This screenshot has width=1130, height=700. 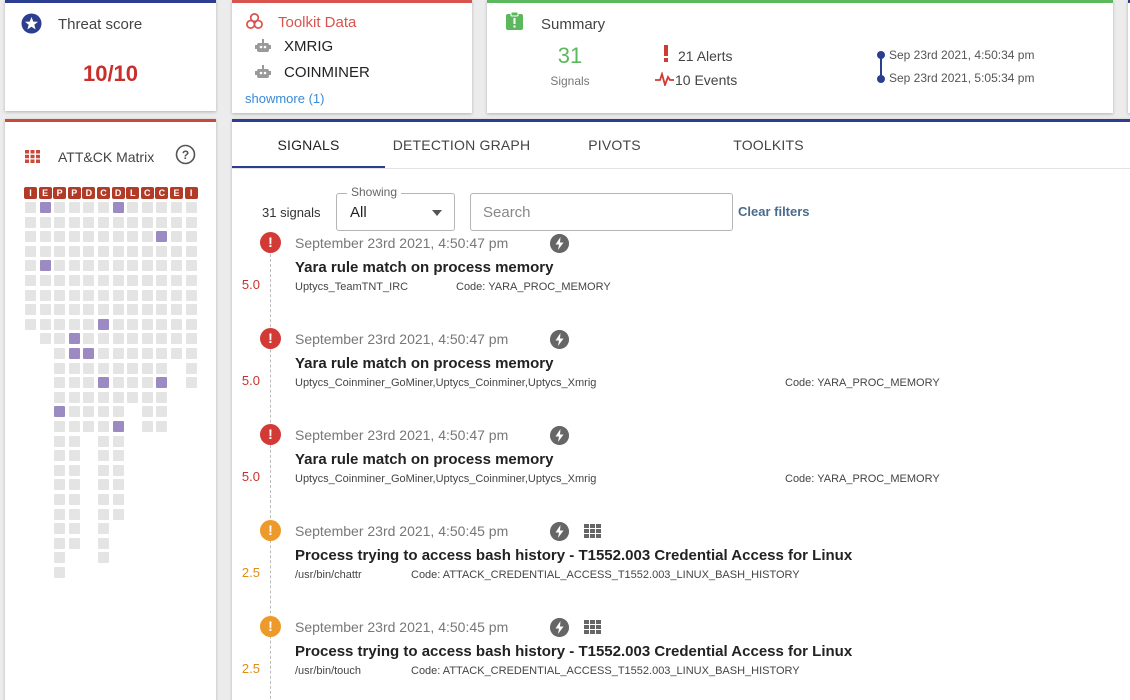 What do you see at coordinates (768, 145) in the screenshot?
I see `tab-toolkits: TOOLKITS` at bounding box center [768, 145].